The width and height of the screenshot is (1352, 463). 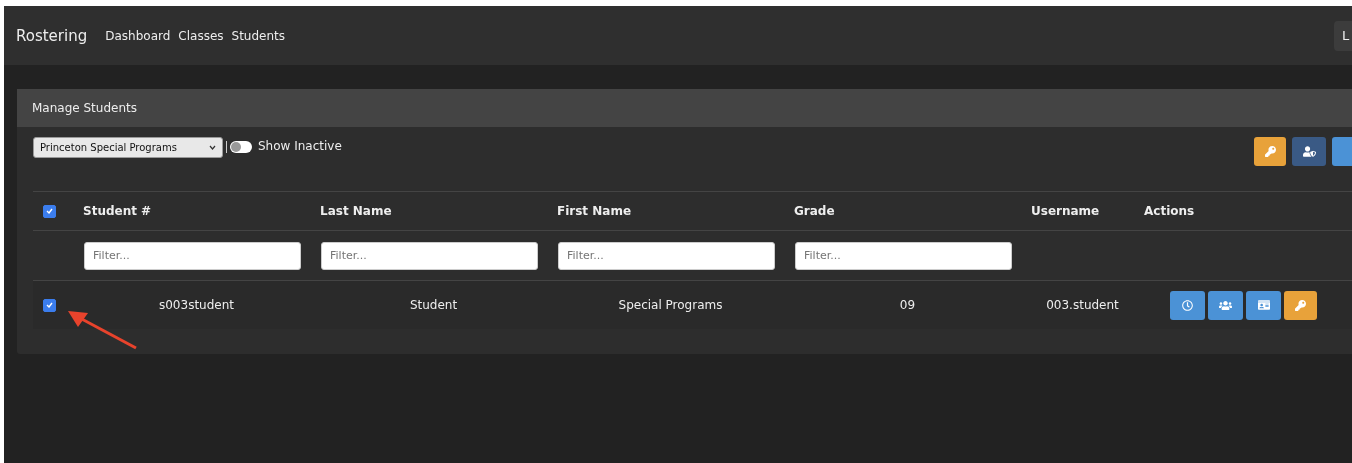 I want to click on users-button, so click(x=1225, y=305).